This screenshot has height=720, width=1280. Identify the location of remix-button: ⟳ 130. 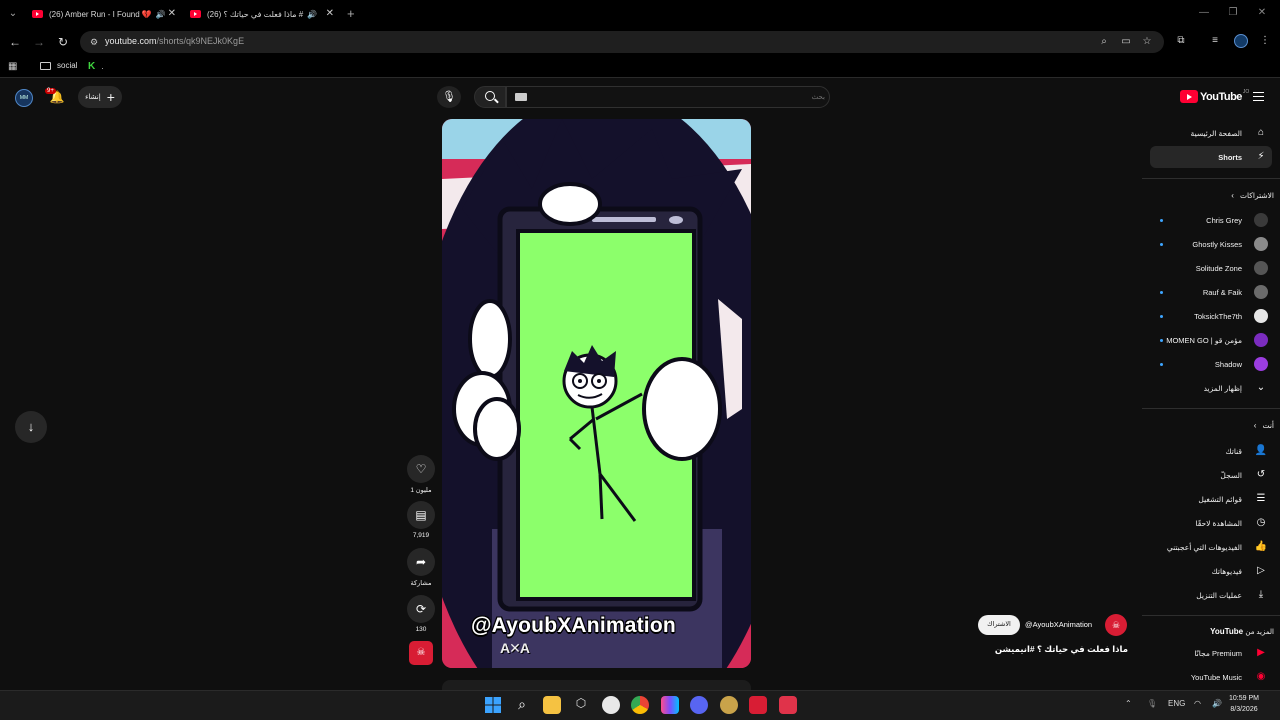
(421, 614).